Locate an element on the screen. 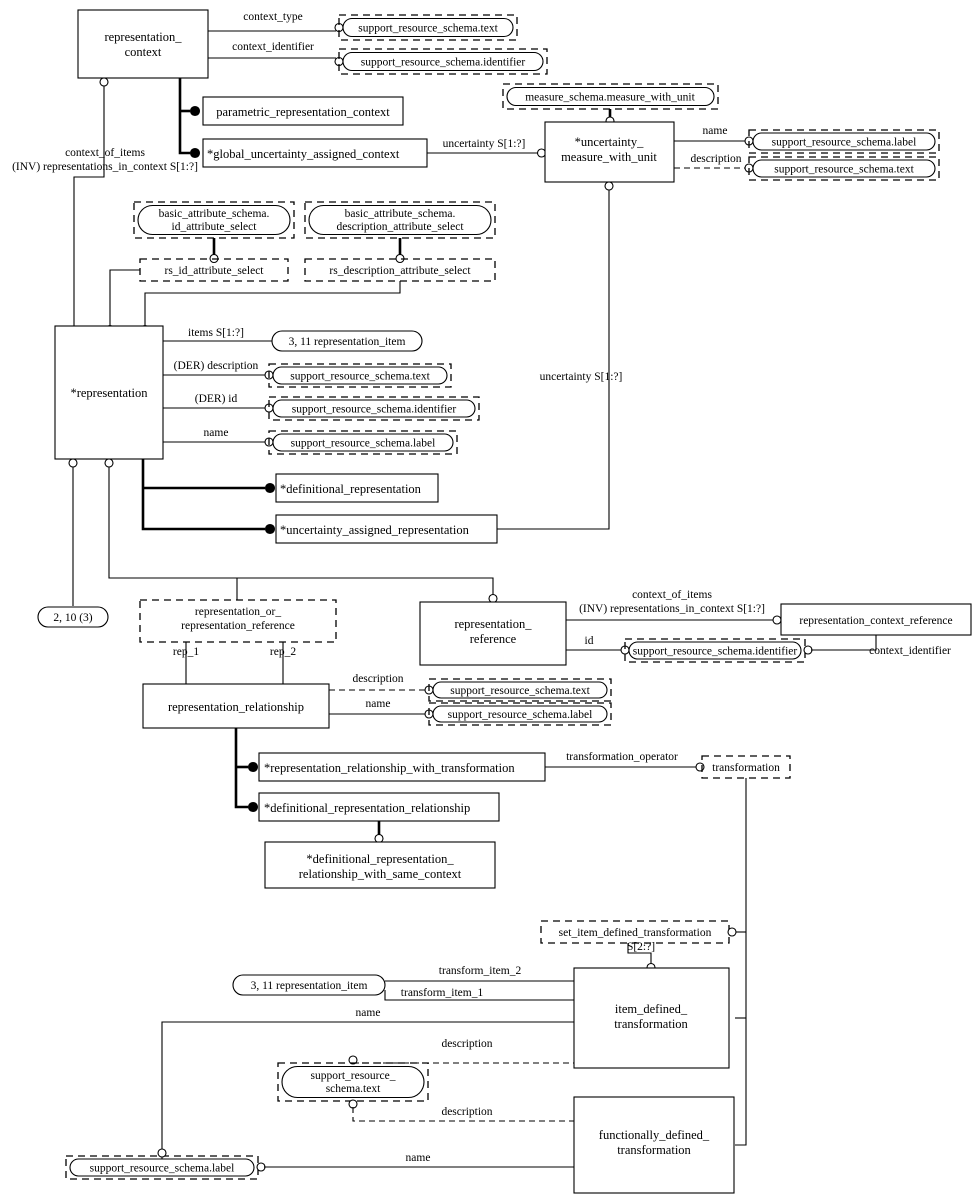 Image resolution: width=980 pixels, height=1199 pixels. ext-ref-srs-text-idt-label-2: schema.text is located at coordinates (353, 1089).